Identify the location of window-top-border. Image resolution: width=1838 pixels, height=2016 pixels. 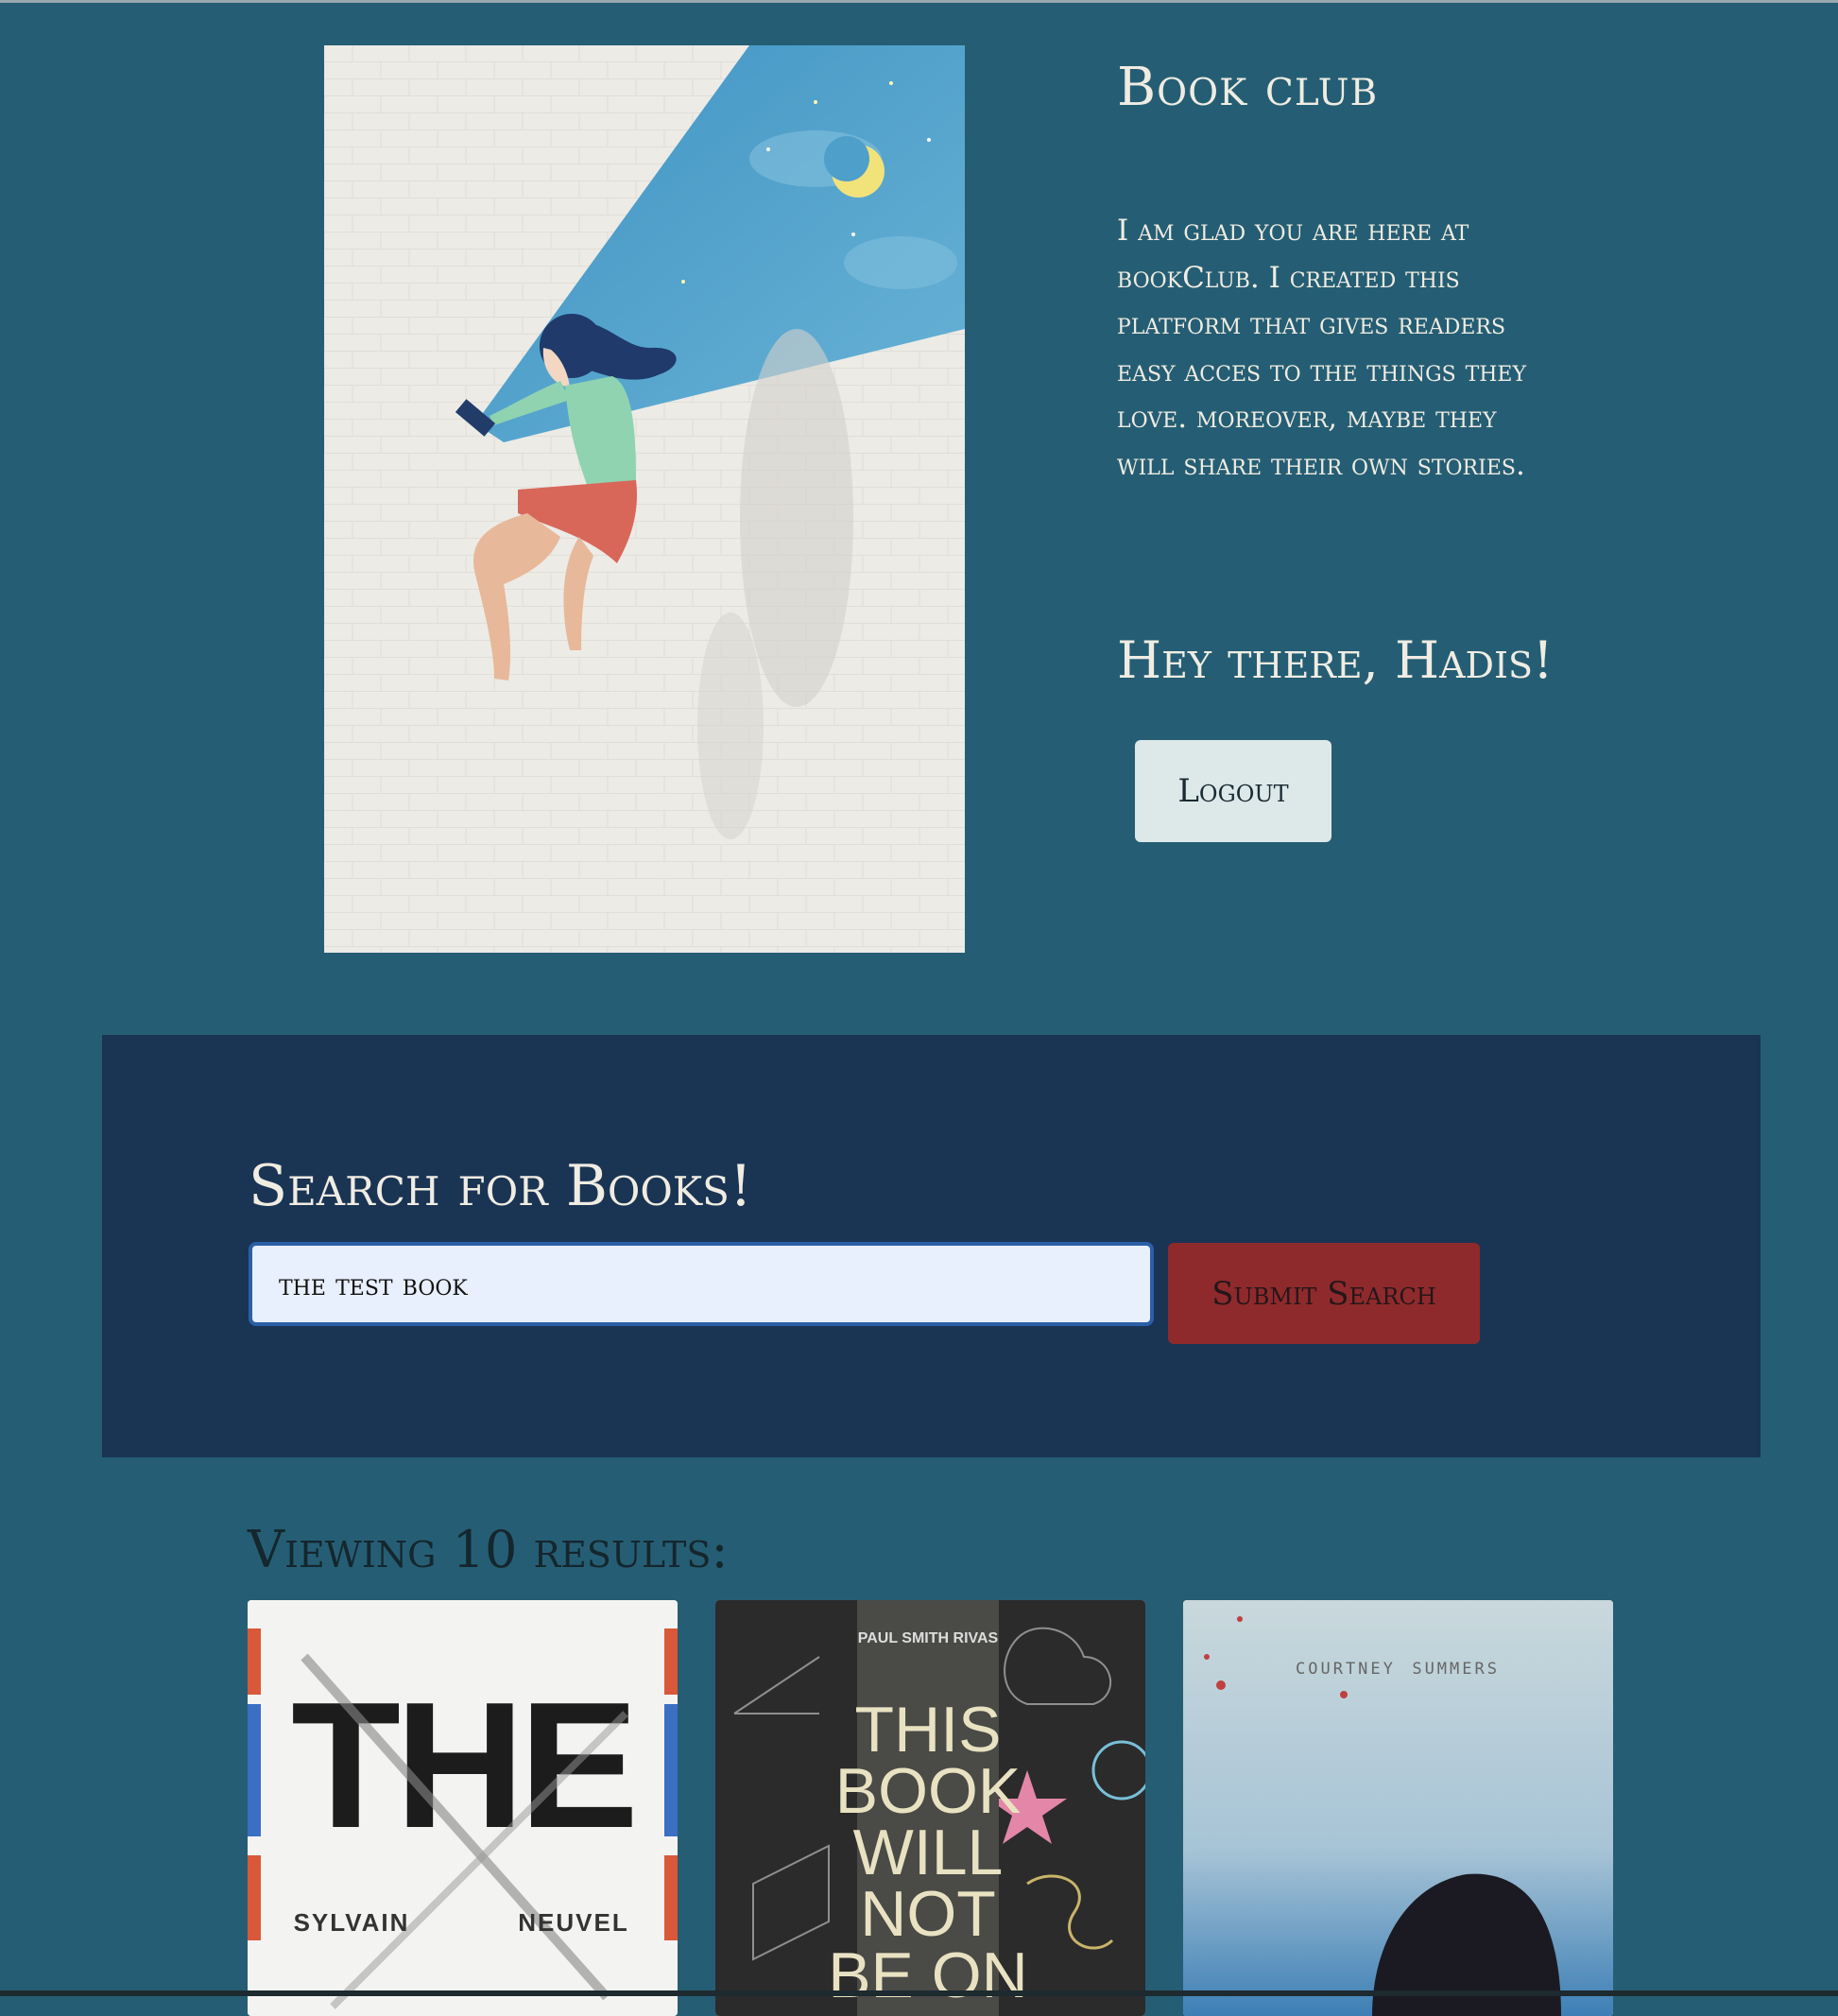
(919, 1).